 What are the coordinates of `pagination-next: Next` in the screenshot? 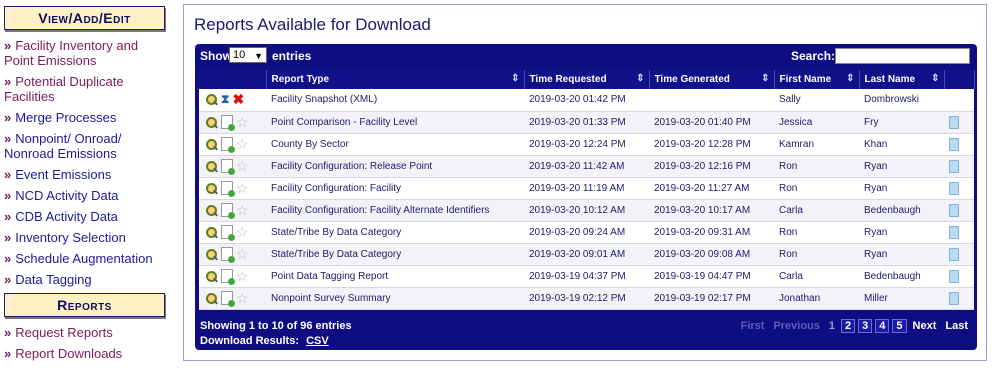 It's located at (925, 326).